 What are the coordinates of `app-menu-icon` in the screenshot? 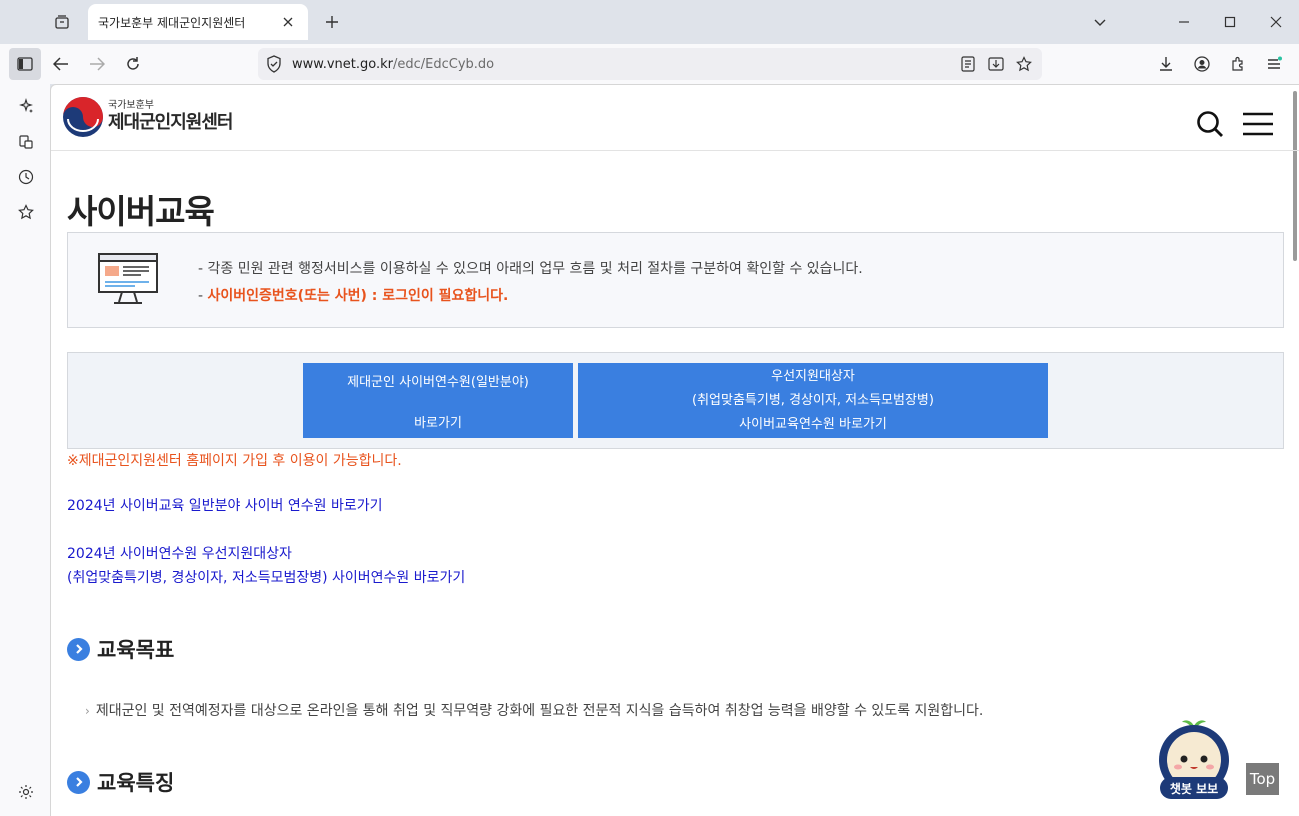 It's located at (1274, 64).